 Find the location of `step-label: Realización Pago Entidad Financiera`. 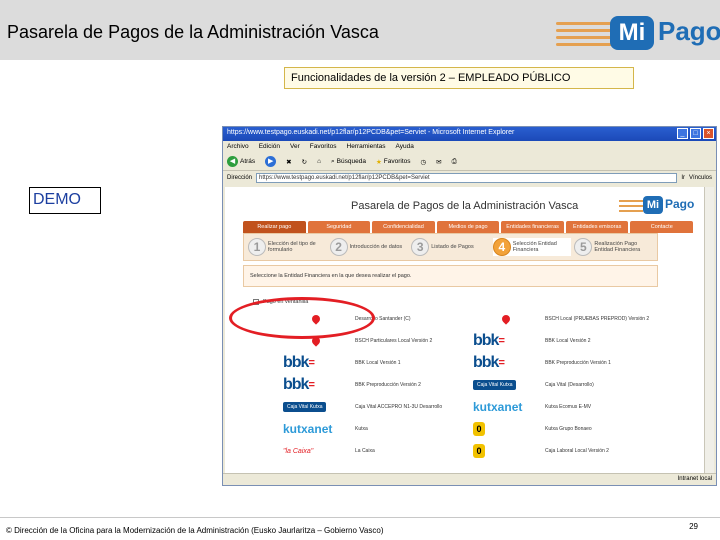

step-label: Realización Pago Entidad Financiera is located at coordinates (617, 247).